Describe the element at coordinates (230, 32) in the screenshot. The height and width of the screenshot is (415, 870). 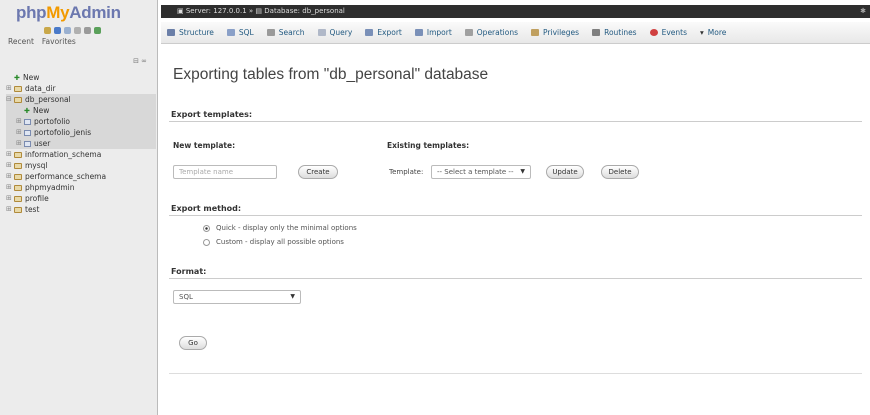
I see `sql-icon` at that location.